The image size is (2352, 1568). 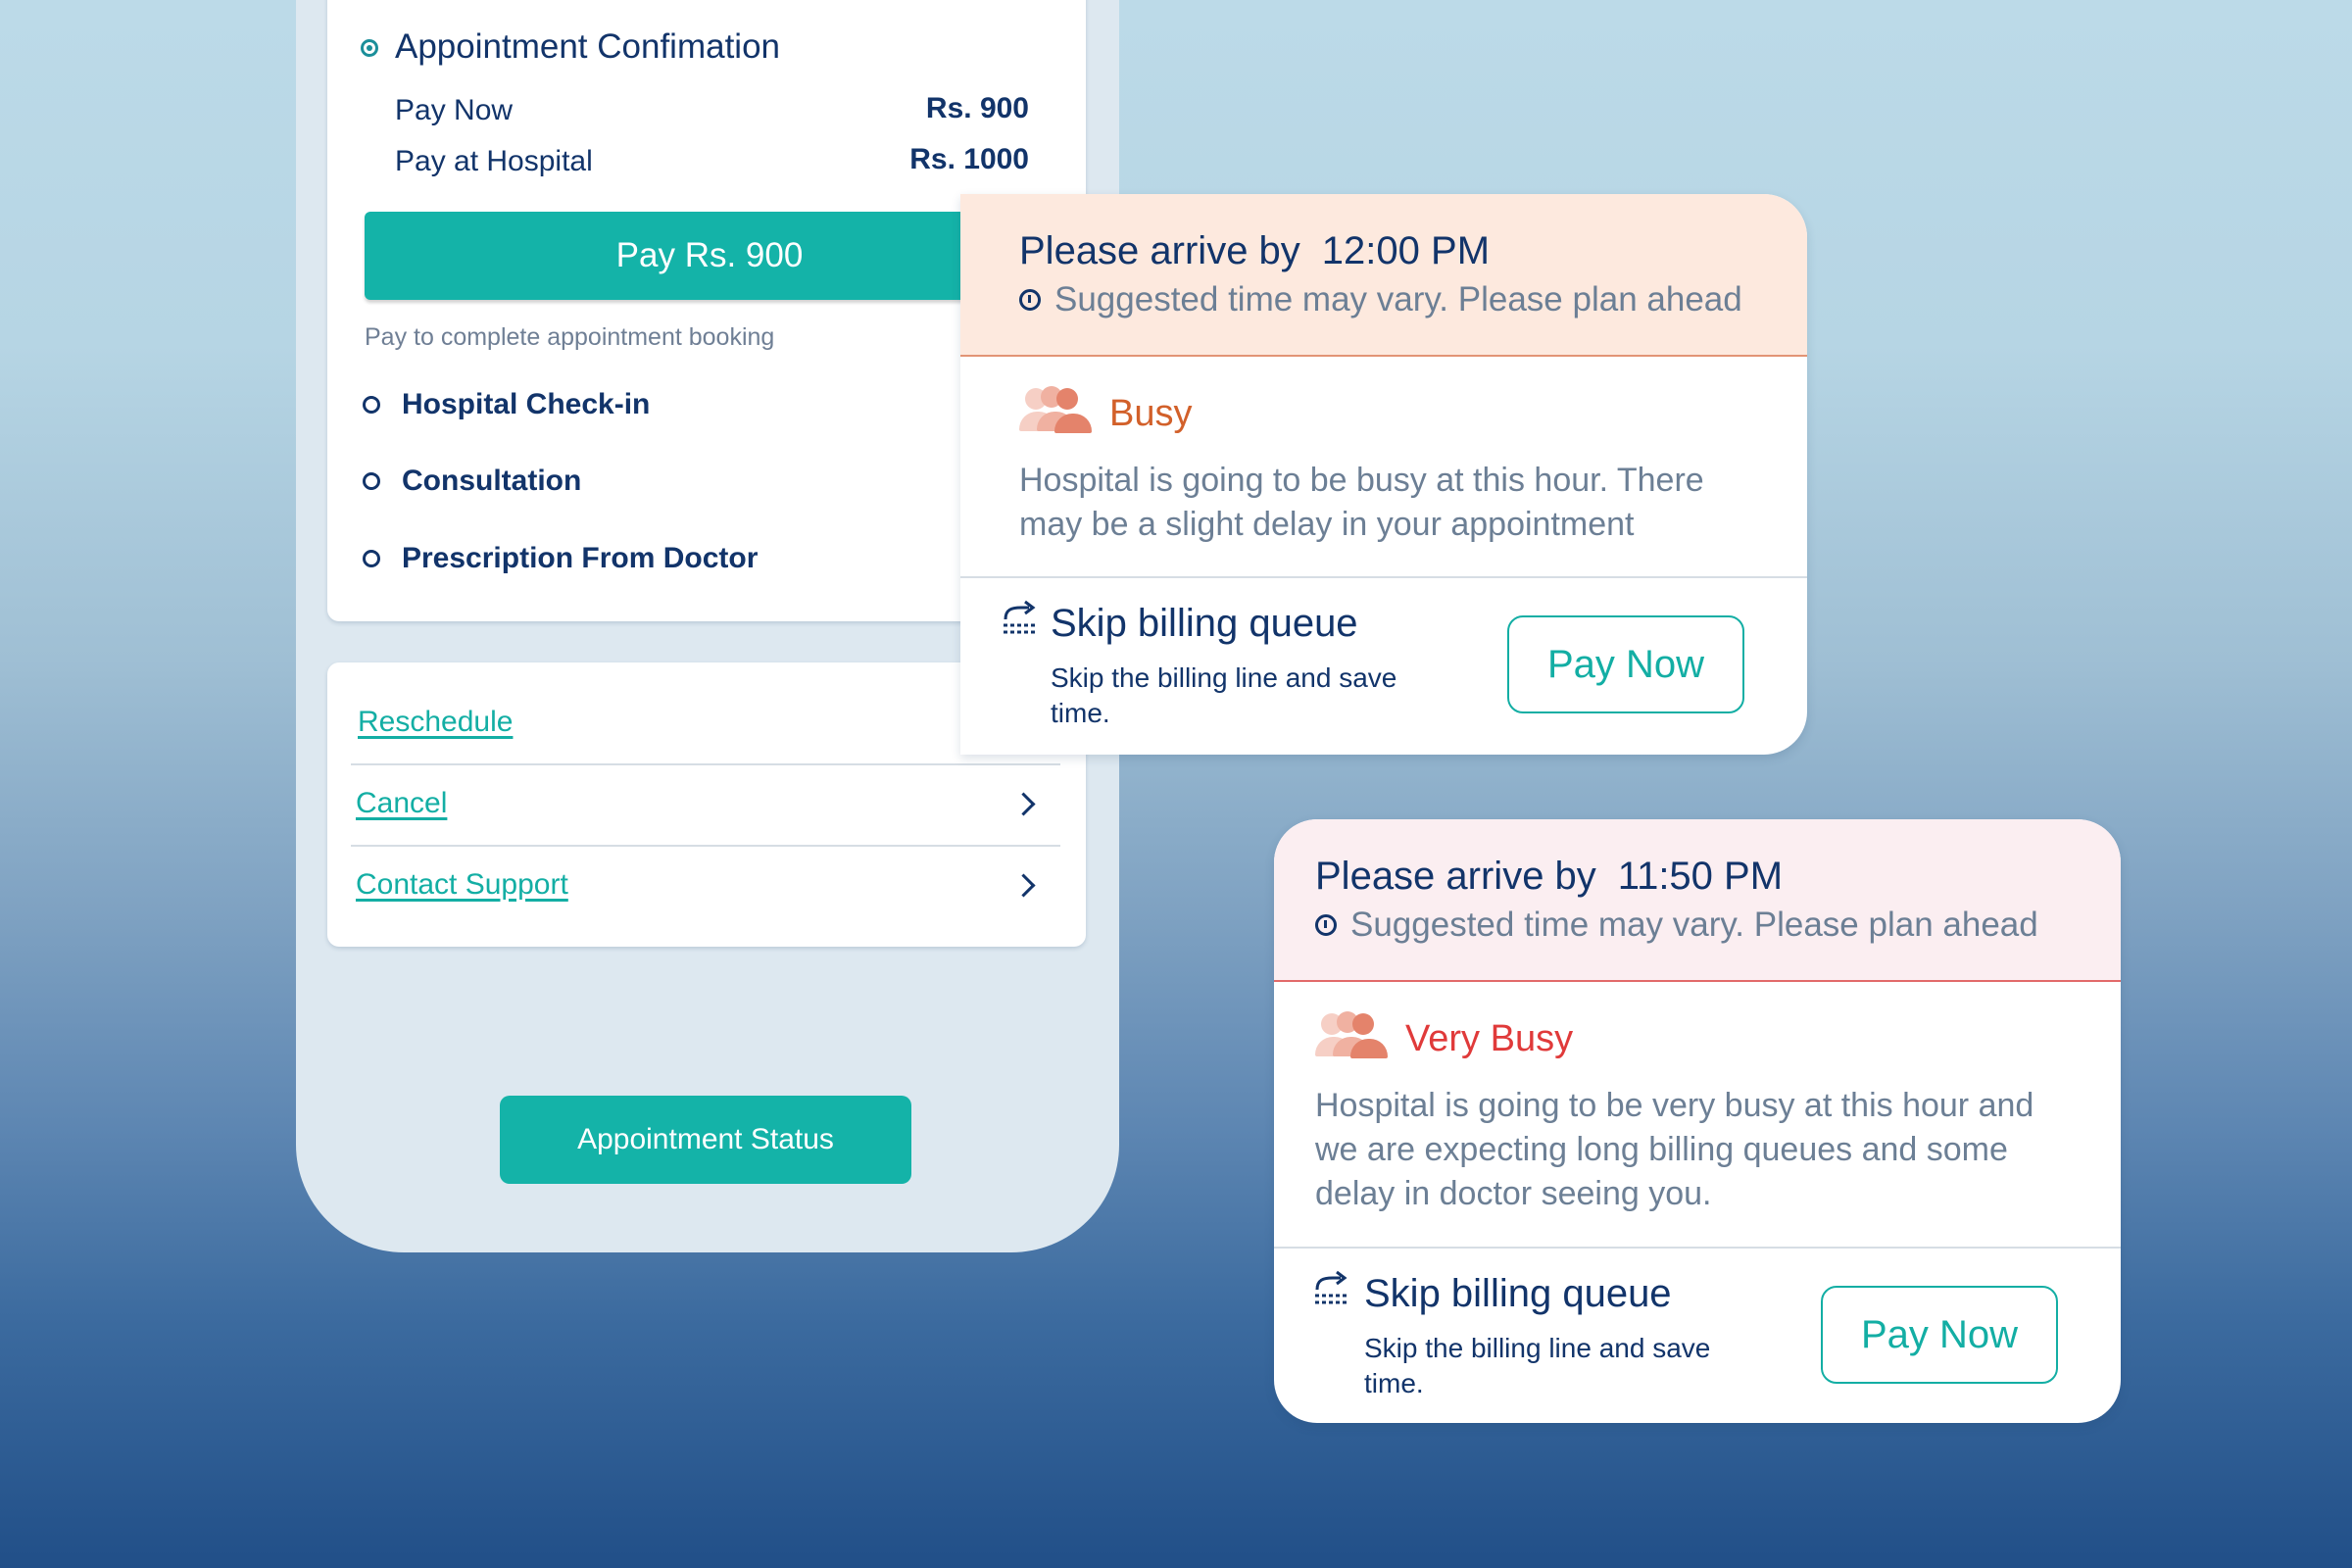 I want to click on step-appointment-confirmation: Appointment Confimation, so click(x=587, y=47).